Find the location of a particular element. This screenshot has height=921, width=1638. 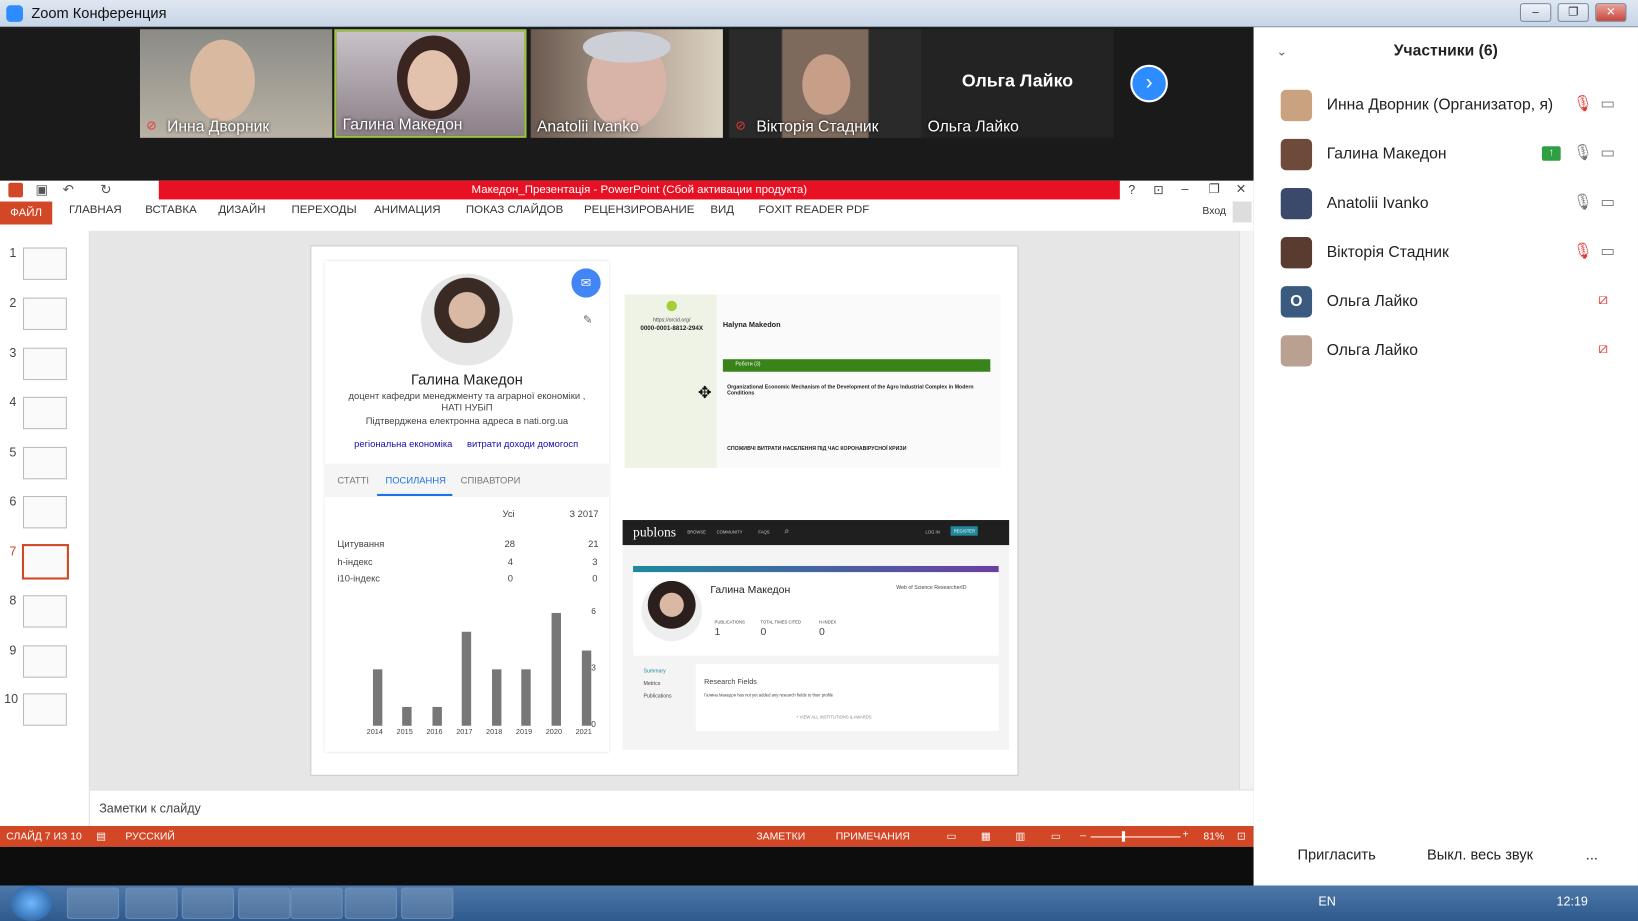

ppt-close-button: ✕ is located at coordinates (1241, 189).